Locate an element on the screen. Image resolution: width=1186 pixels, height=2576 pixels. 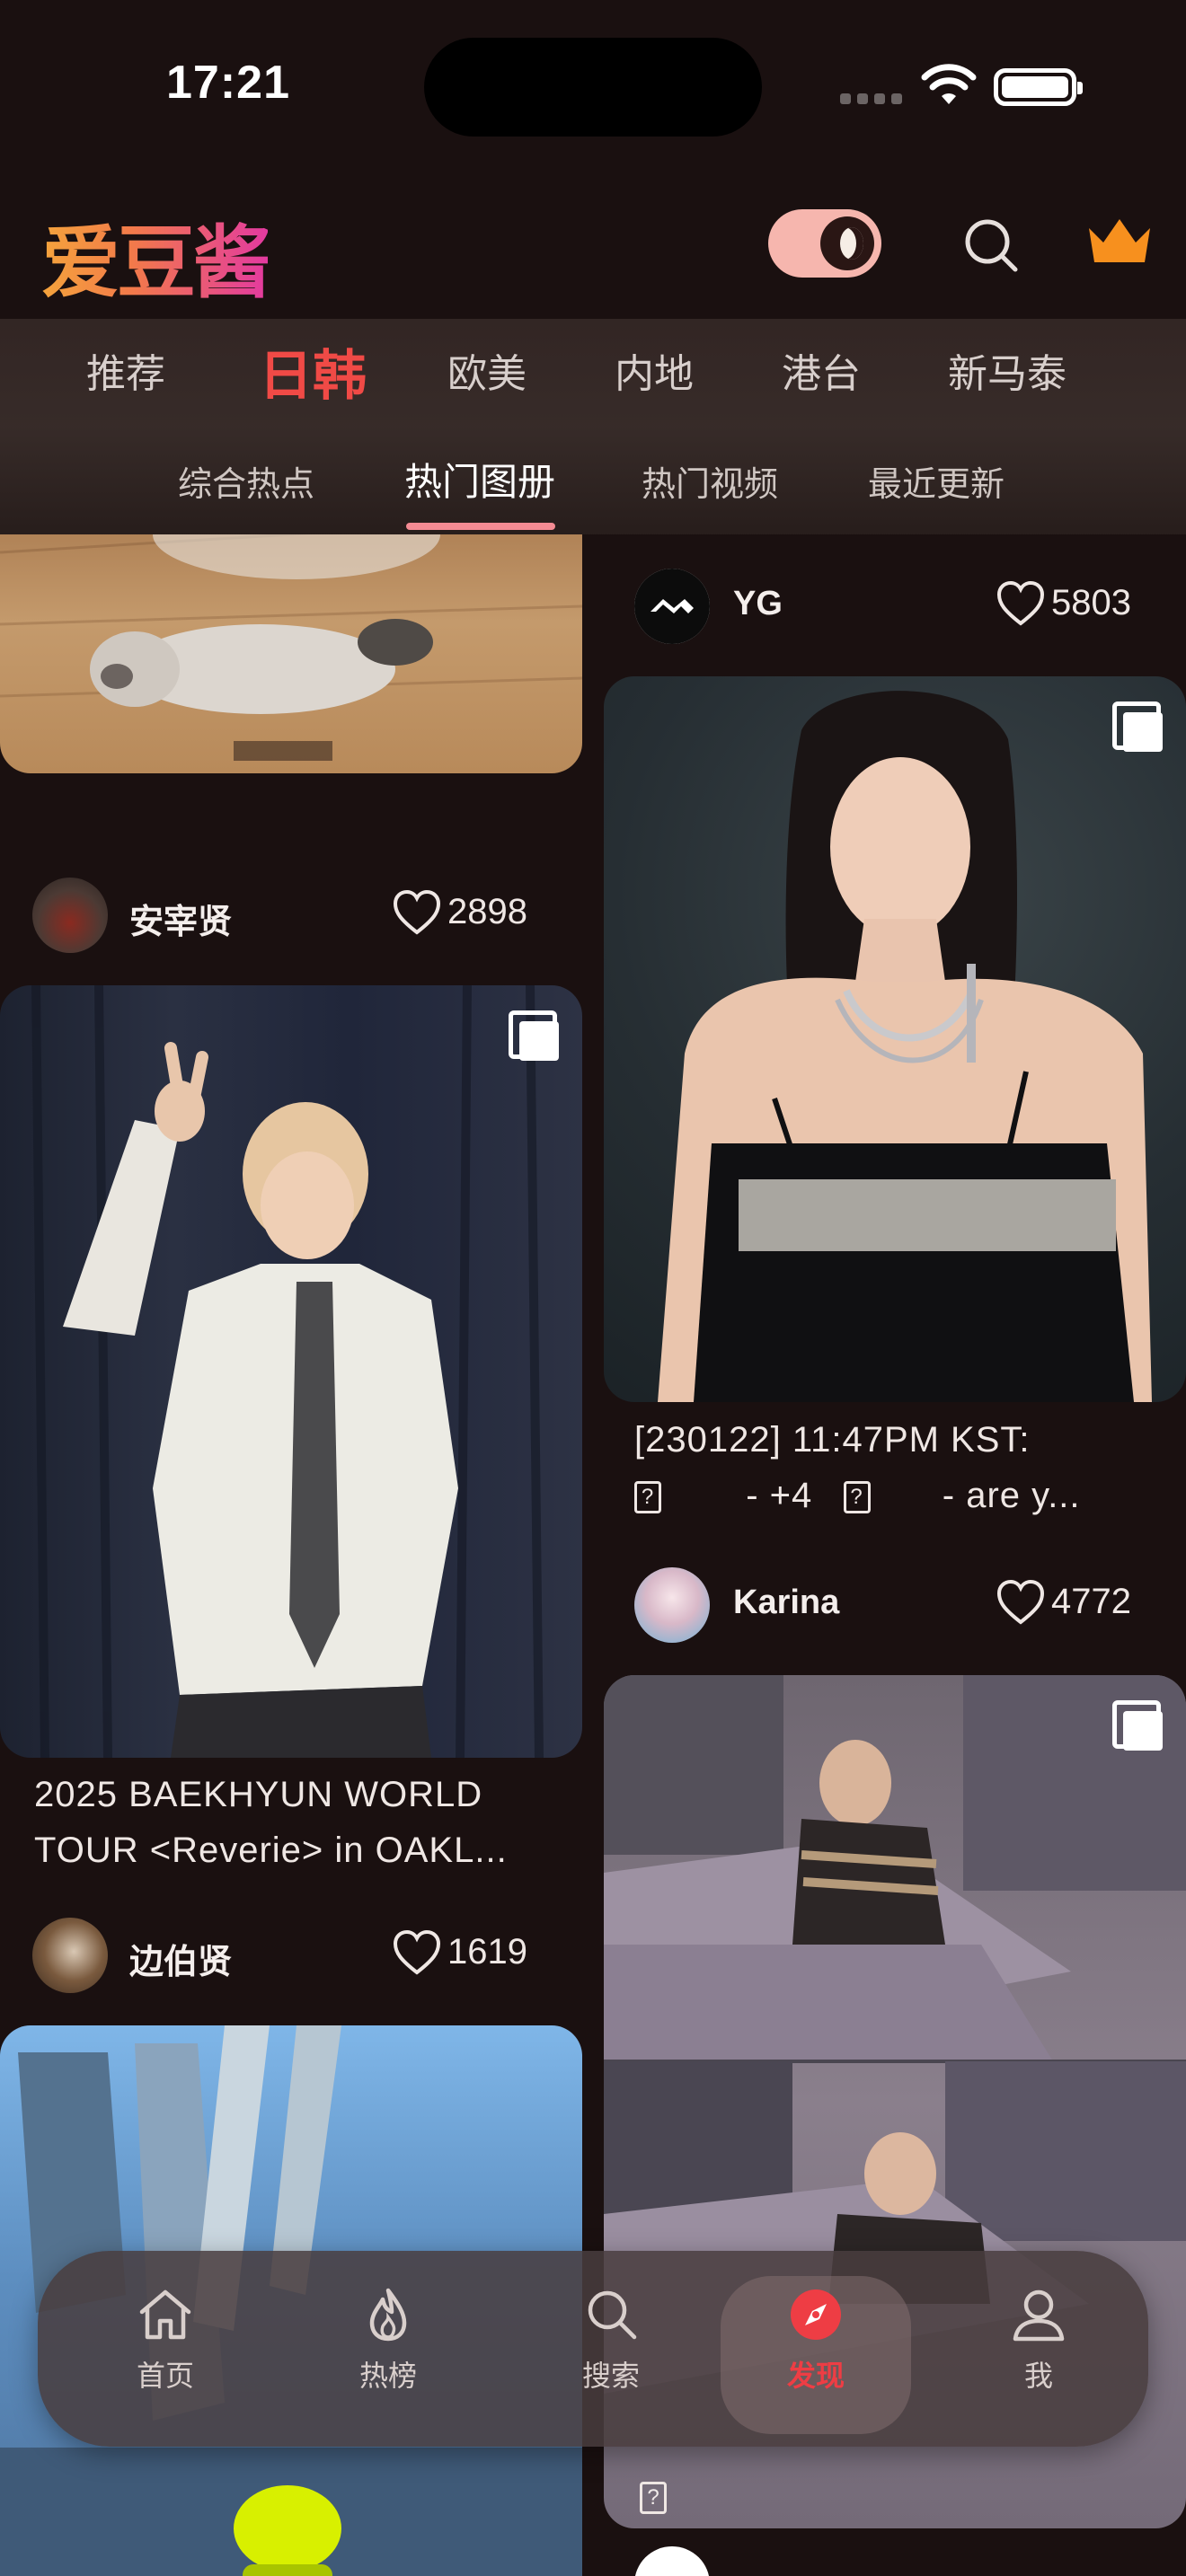
nav-me: 我 is located at coordinates (1039, 2350).